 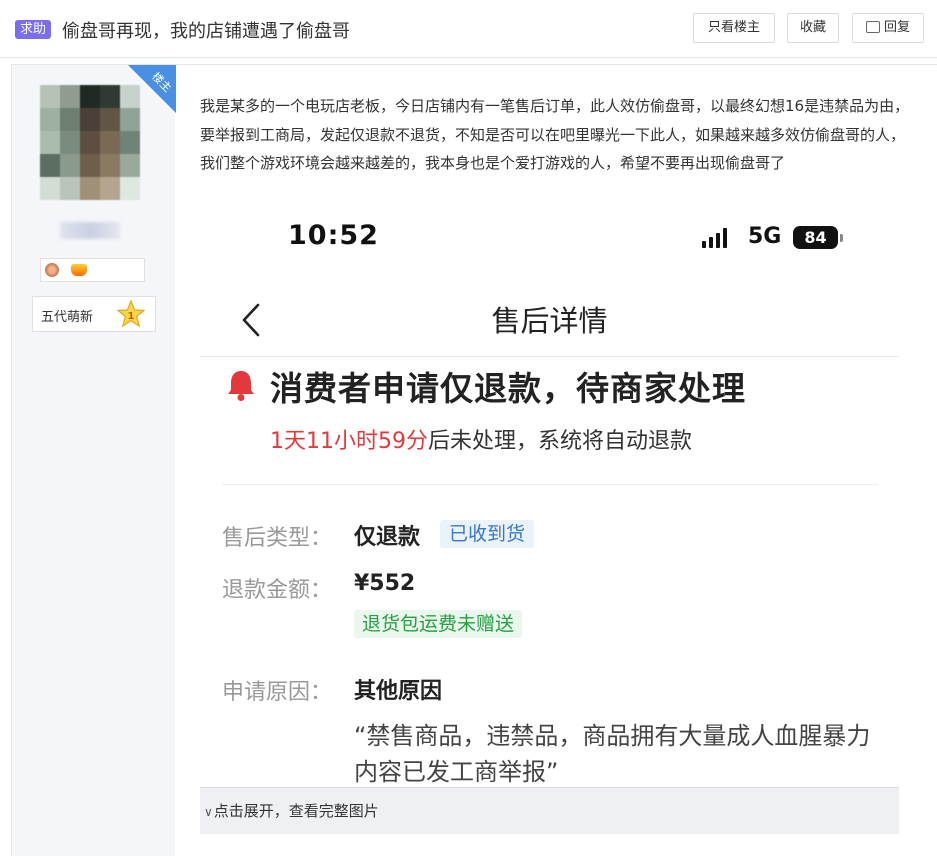 What do you see at coordinates (487, 534) in the screenshot?
I see `received-chip: 已收到货` at bounding box center [487, 534].